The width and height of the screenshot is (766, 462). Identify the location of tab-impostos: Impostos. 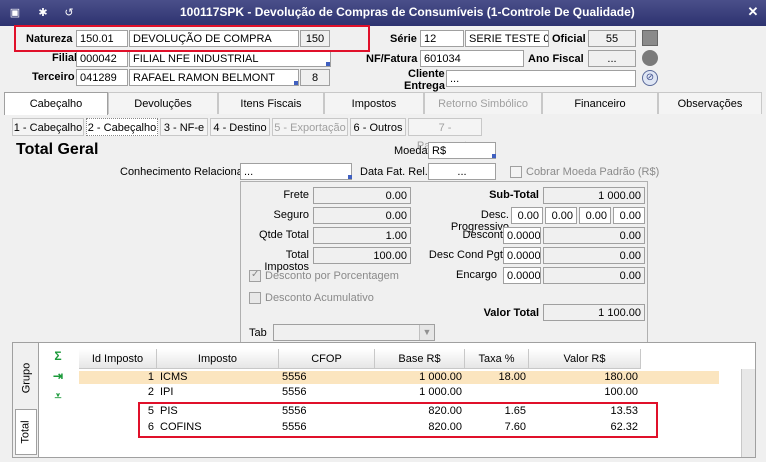
(374, 103).